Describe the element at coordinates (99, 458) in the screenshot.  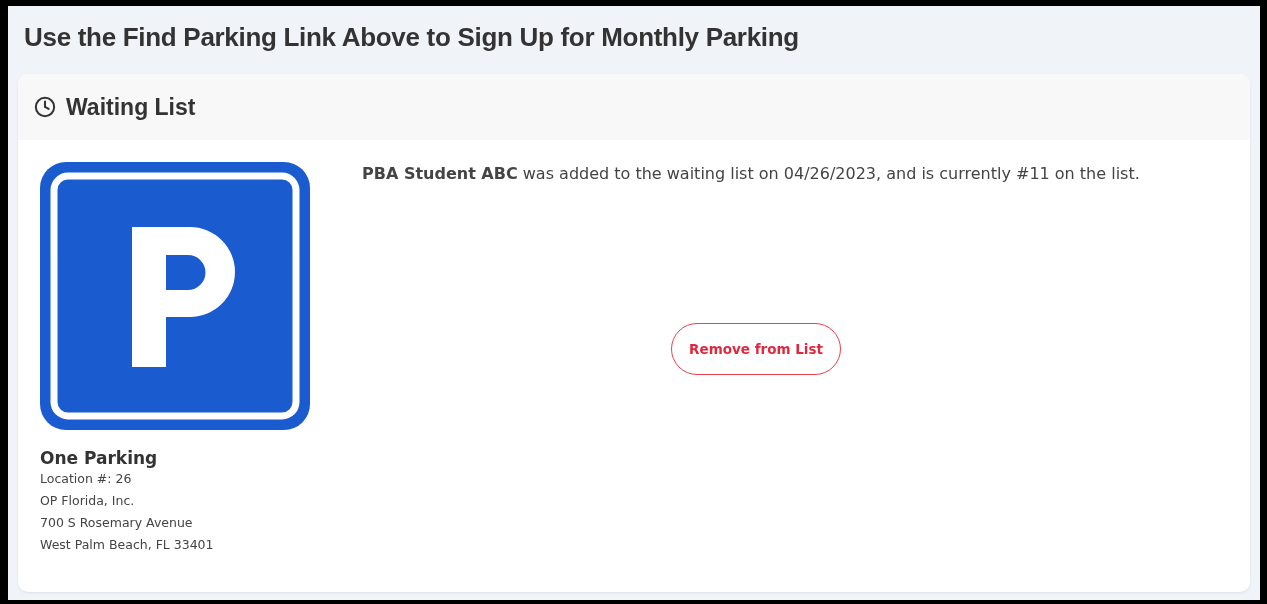
I see `location-name: One Parking` at that location.